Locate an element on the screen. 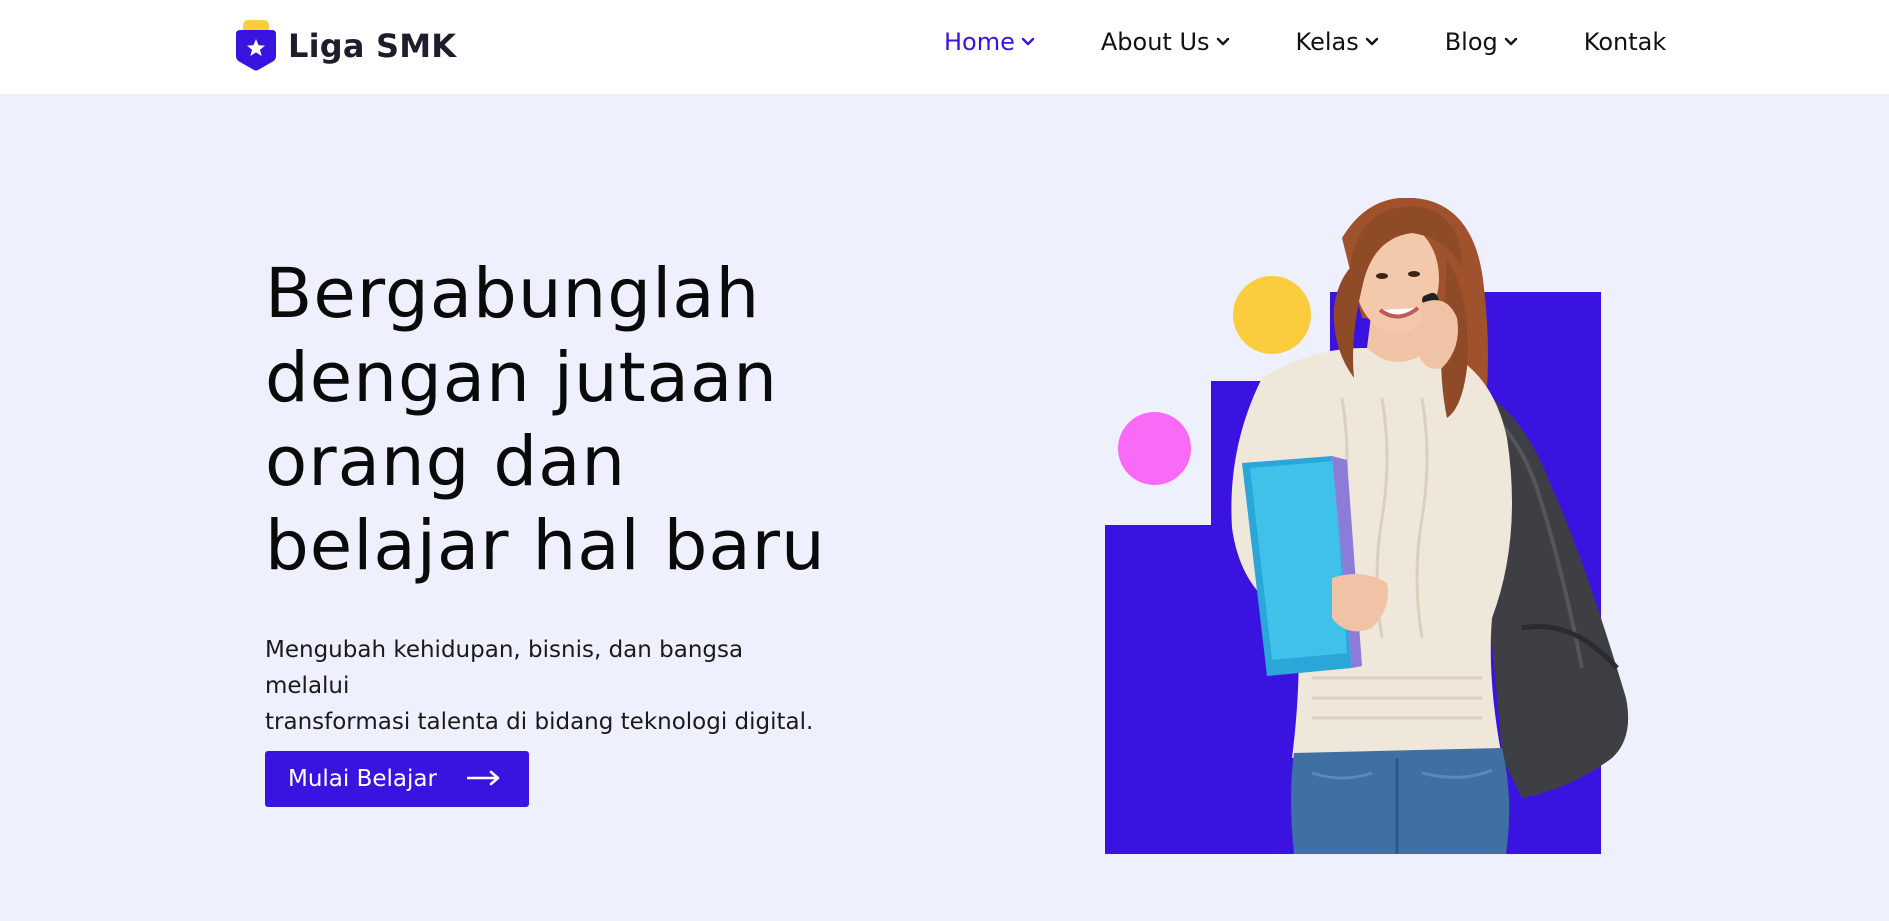 This screenshot has width=1889, height=921. site-header: Liga SMK Home About Us Kelas Blog Kontak is located at coordinates (944, 47).